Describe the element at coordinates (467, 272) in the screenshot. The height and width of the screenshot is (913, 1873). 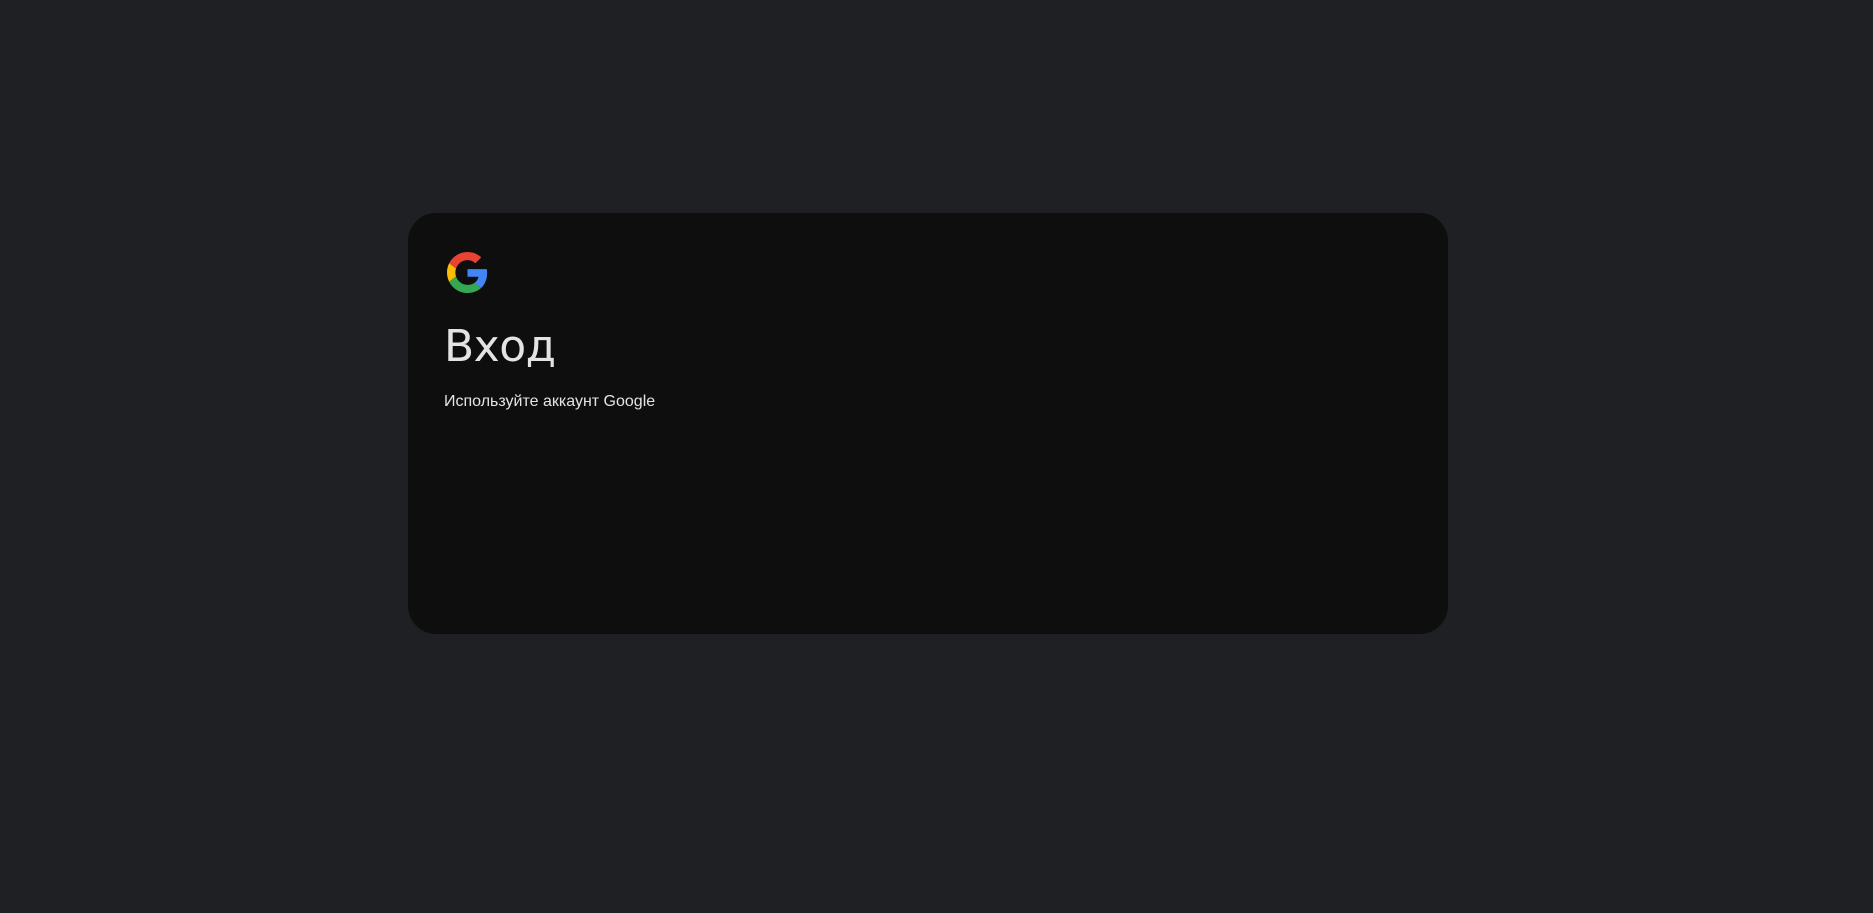
I see `google-logo-icon` at that location.